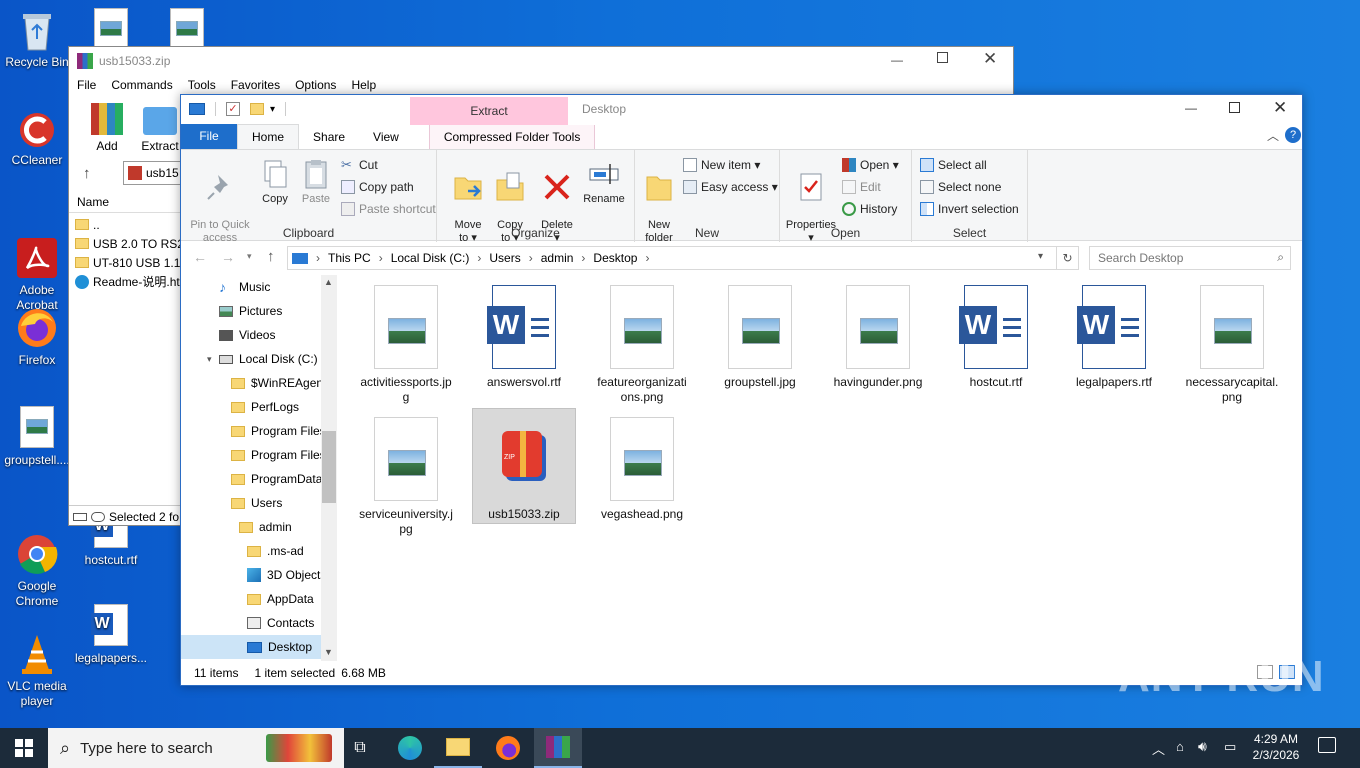 This screenshot has width=1360, height=768. I want to click on select-none-button: Select none, so click(960, 187).